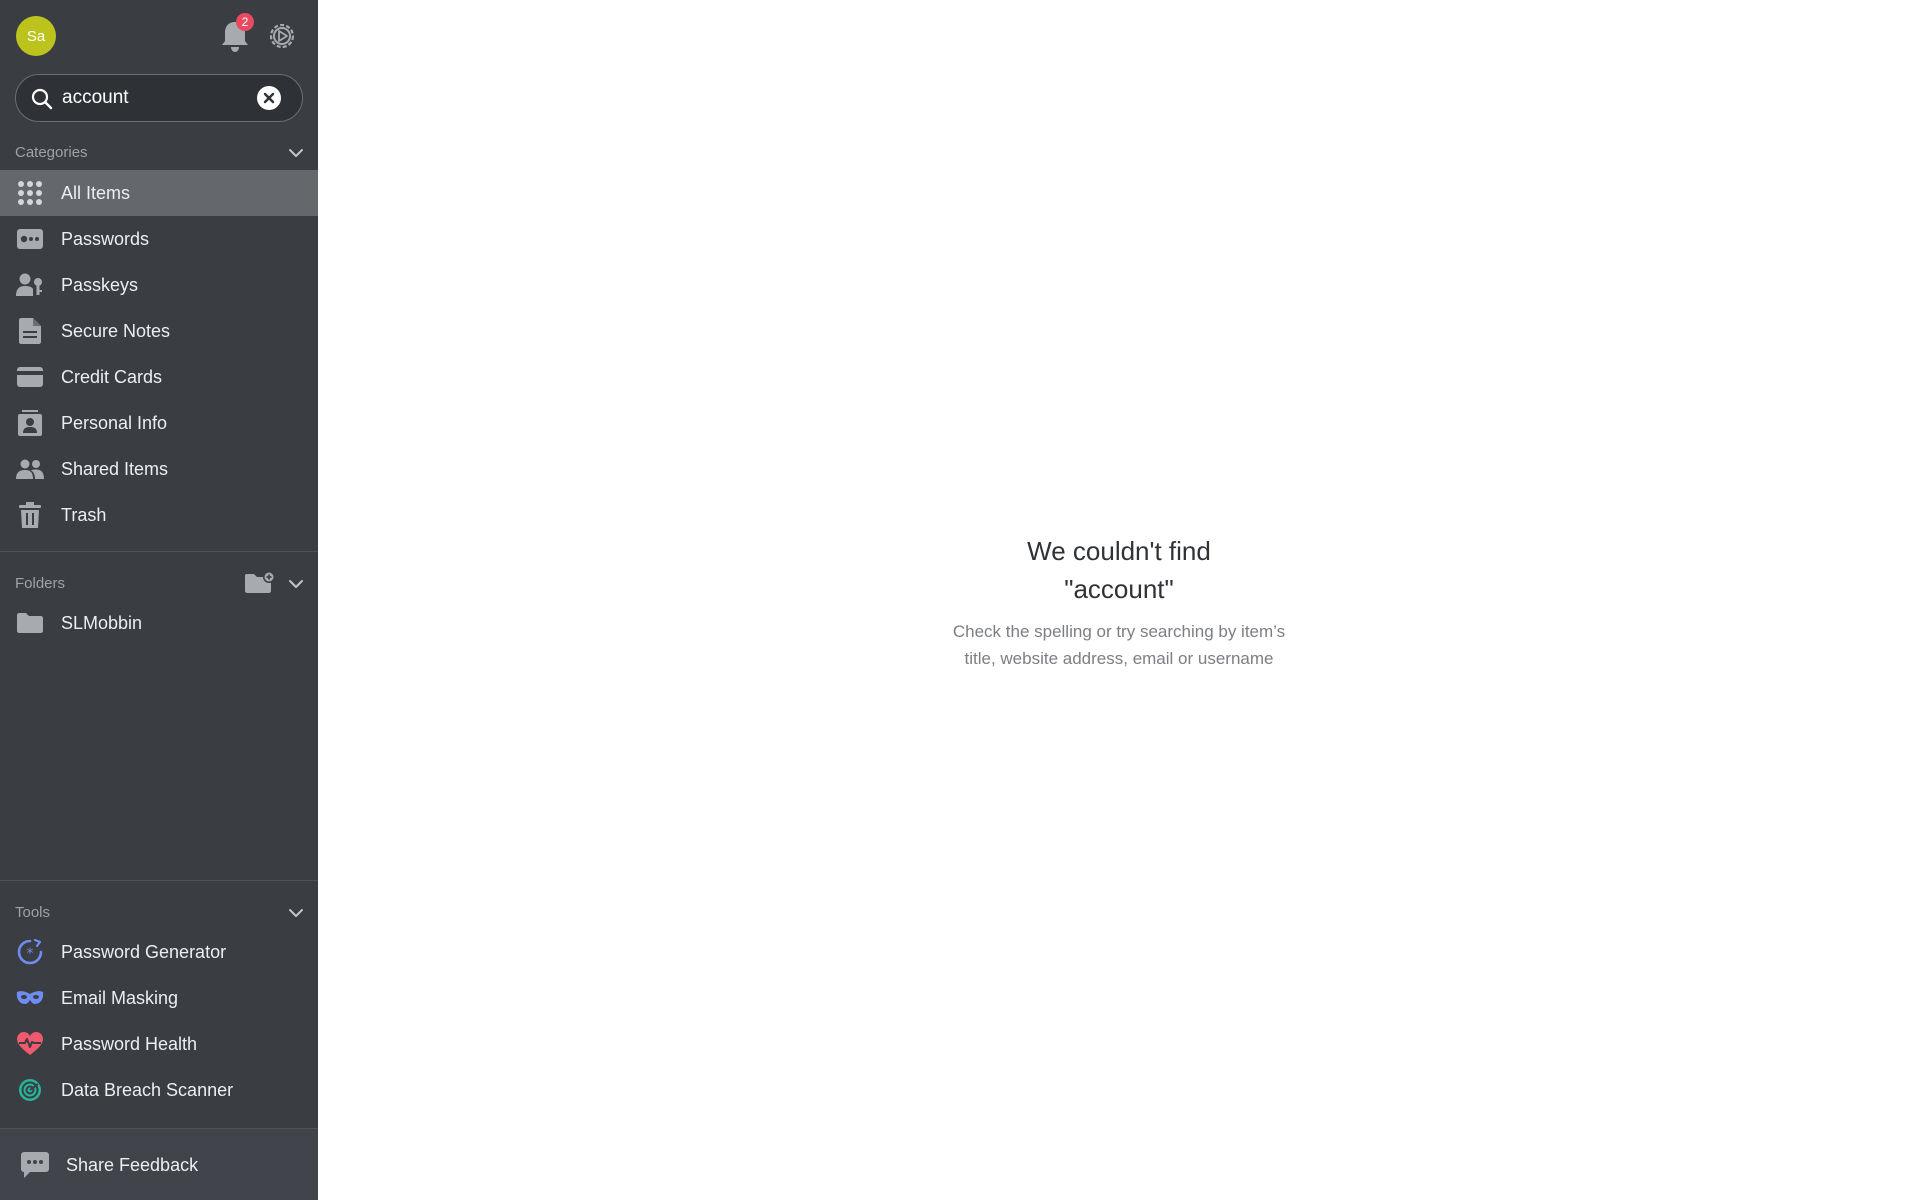  I want to click on sidebar-item-passkeys: Passkeys, so click(159, 285).